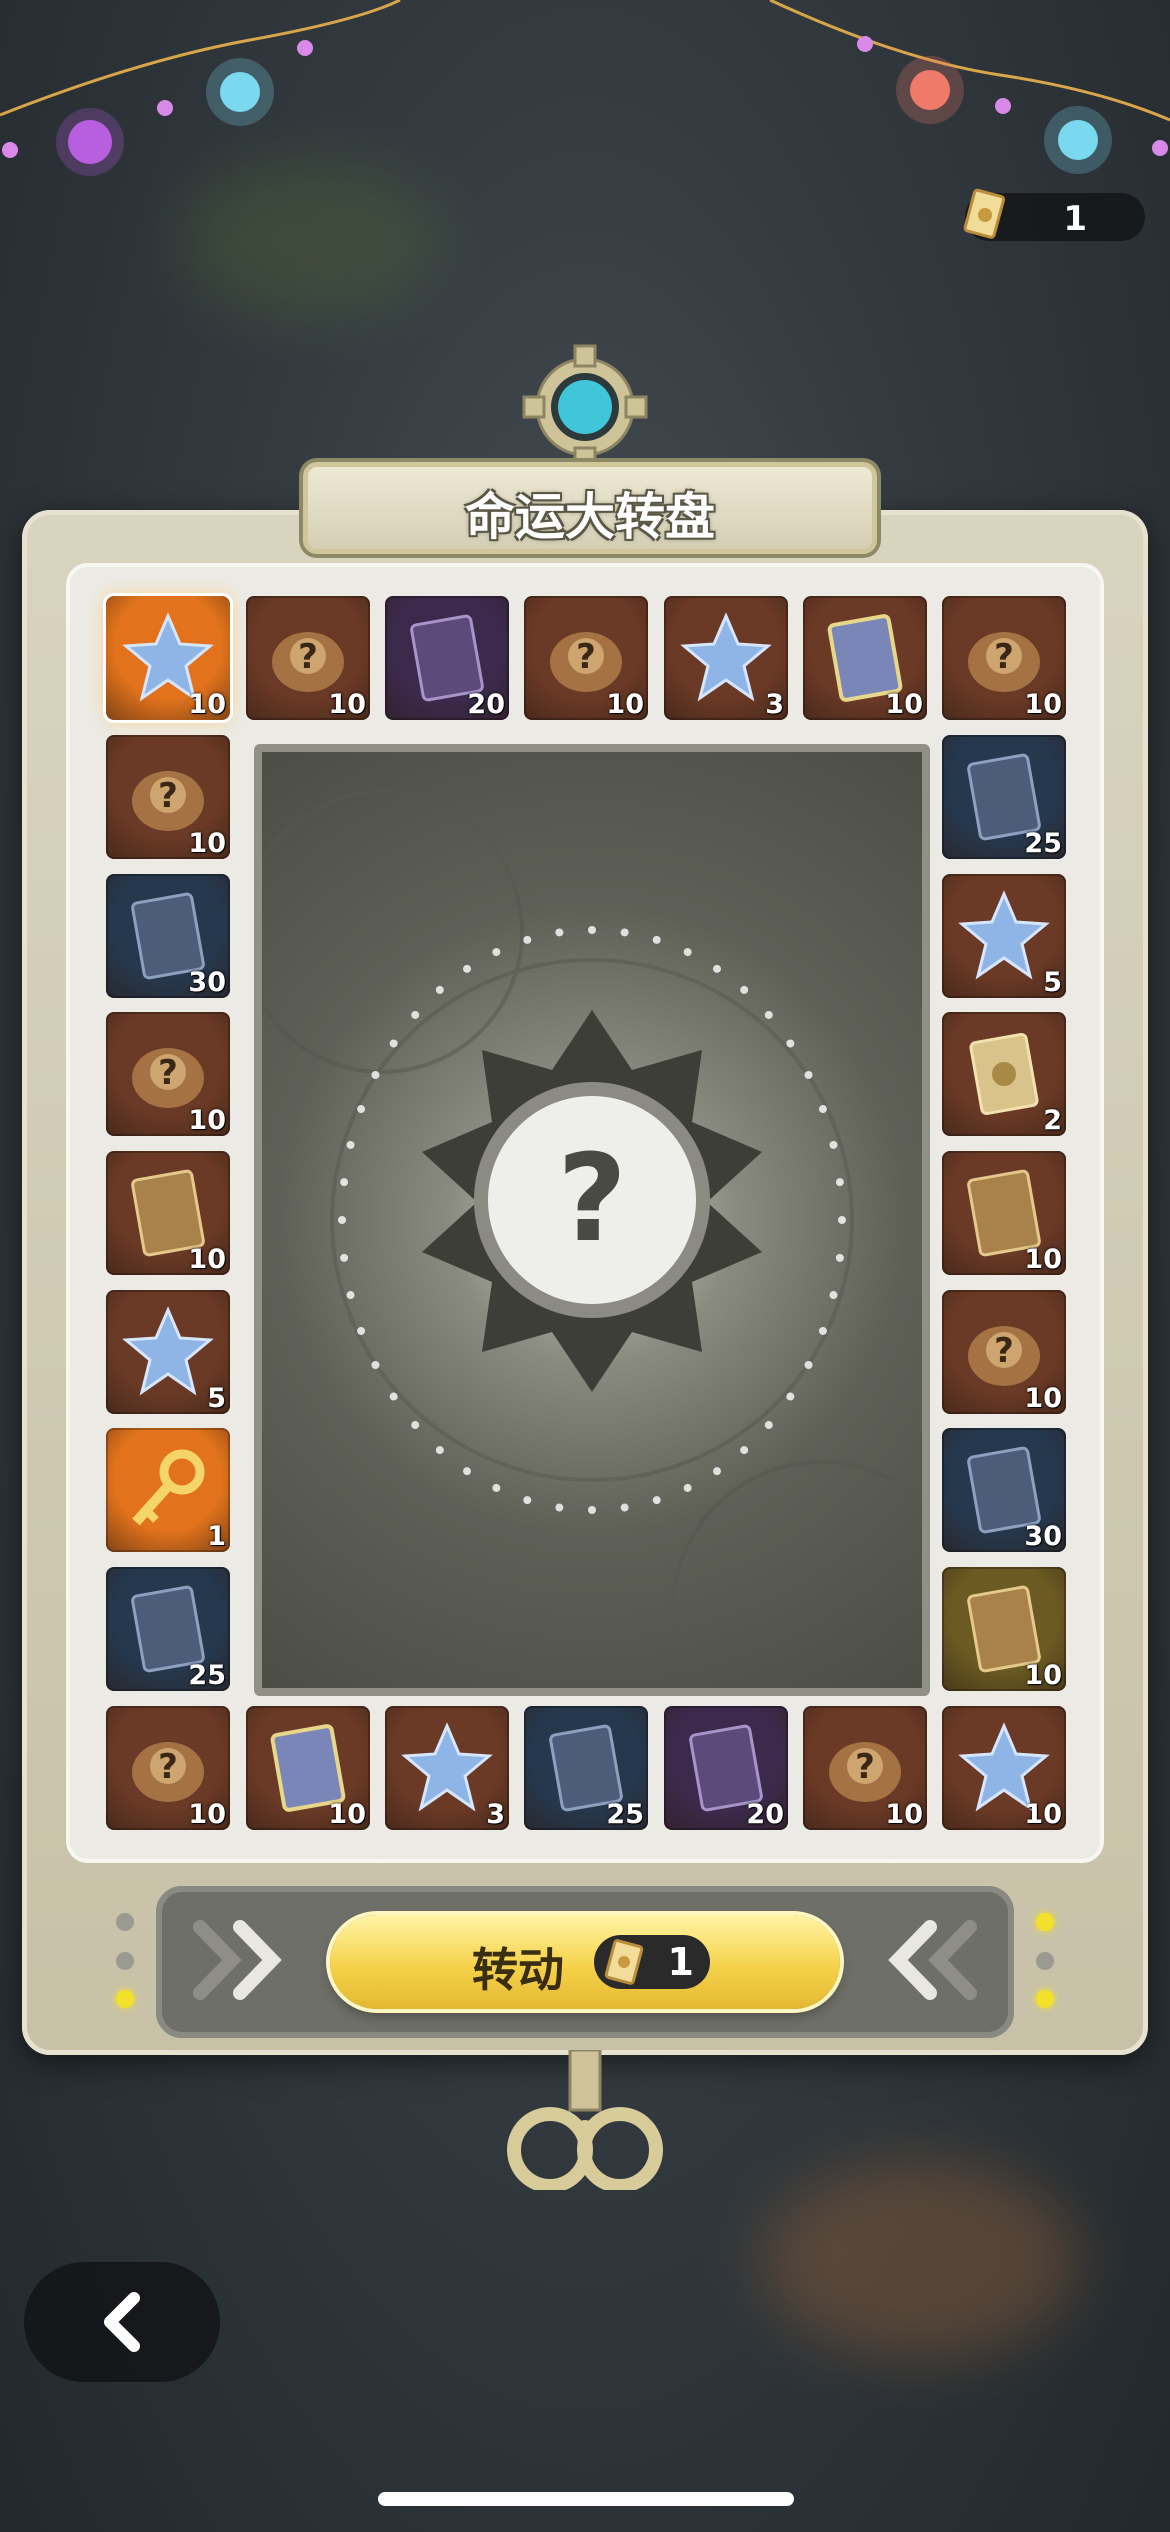  I want to click on reward-quantity: 5, so click(1052, 982).